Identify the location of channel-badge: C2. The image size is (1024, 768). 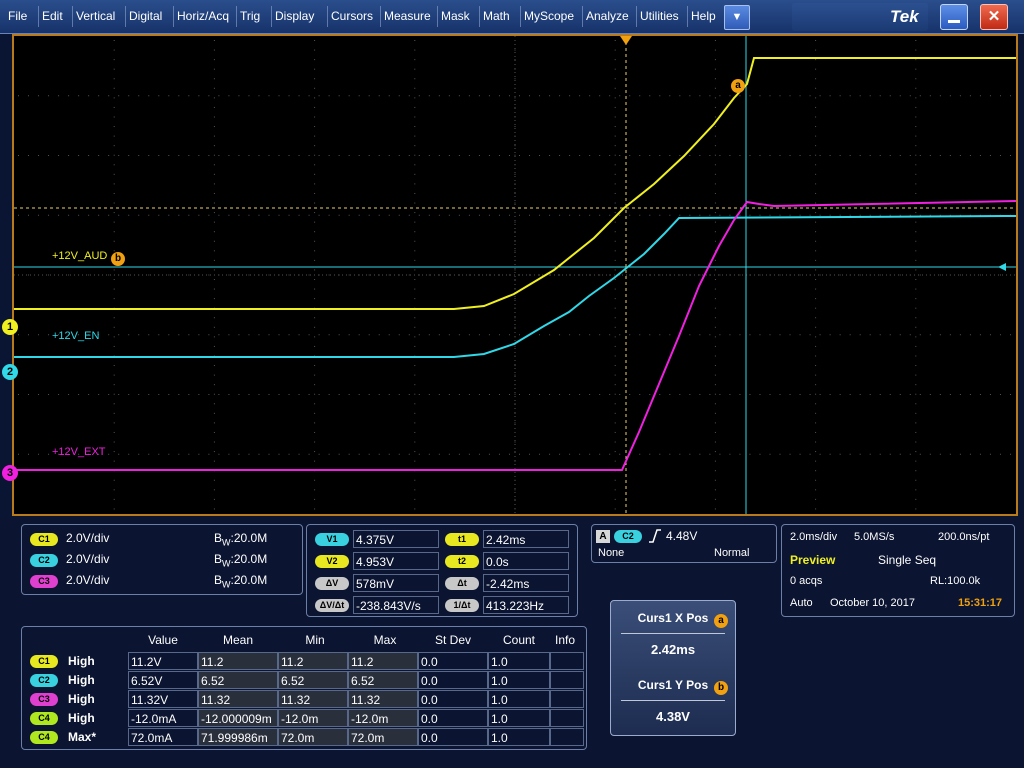
(44, 560).